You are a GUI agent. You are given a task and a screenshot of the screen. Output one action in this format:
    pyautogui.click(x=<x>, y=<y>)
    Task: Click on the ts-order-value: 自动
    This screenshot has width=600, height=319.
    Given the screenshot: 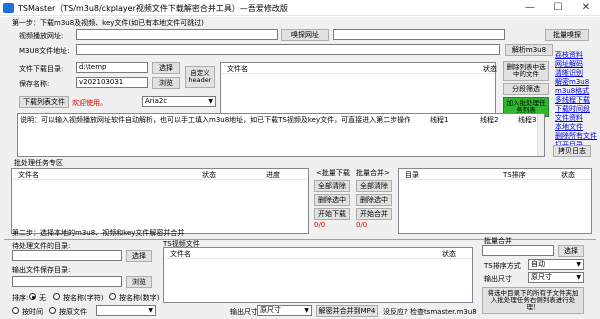 What is the action you would take?
    pyautogui.click(x=538, y=264)
    